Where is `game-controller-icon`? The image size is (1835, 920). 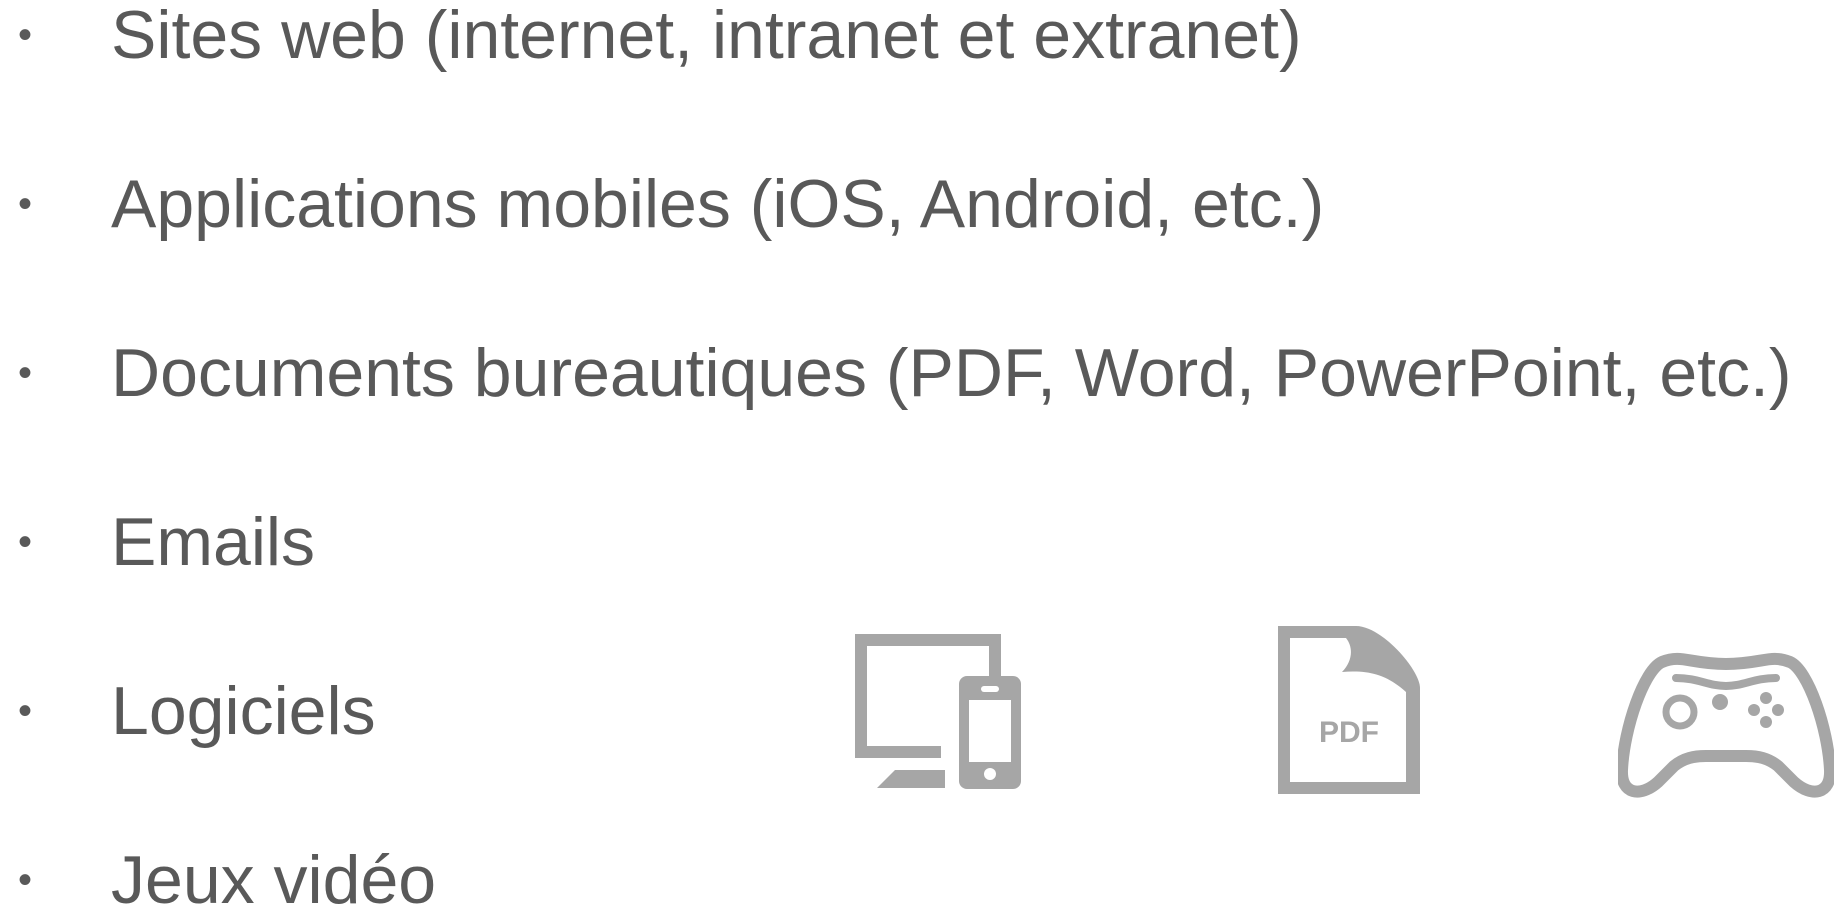 game-controller-icon is located at coordinates (1726, 724).